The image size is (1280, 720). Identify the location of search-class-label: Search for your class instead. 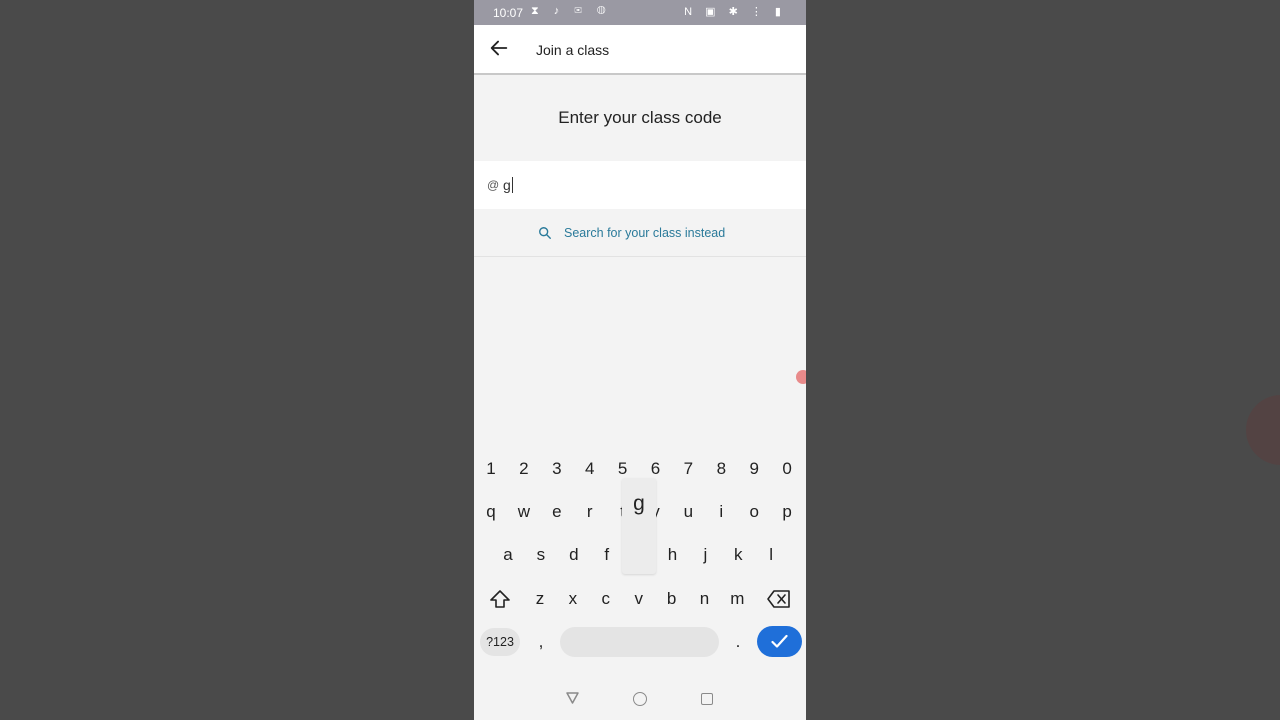
(645, 233).